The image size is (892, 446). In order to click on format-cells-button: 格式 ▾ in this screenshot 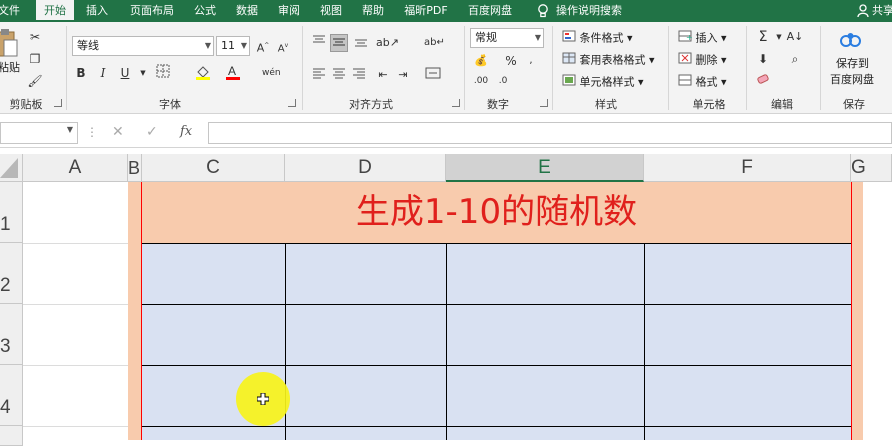, I will do `click(702, 82)`.